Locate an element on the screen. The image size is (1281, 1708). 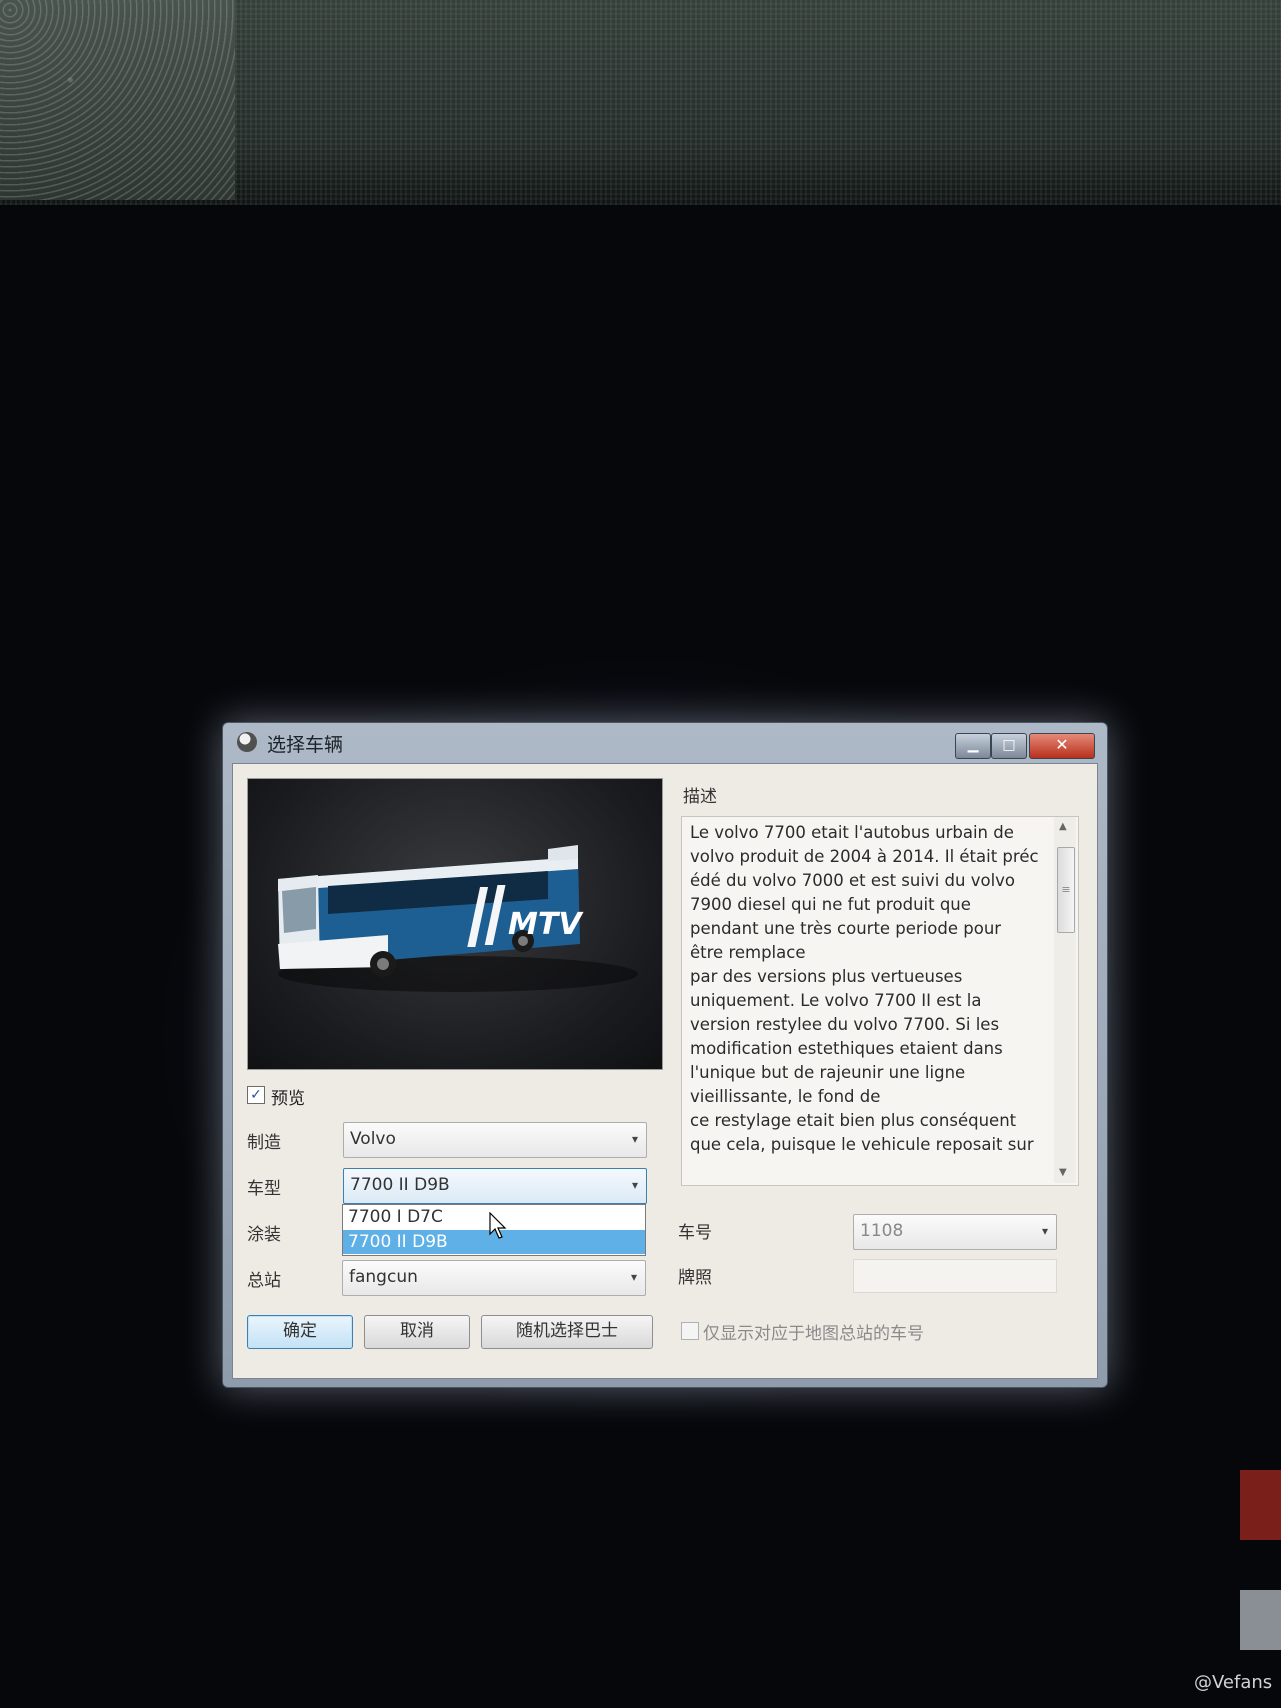
ceiling-left-panel is located at coordinates (117, 100).